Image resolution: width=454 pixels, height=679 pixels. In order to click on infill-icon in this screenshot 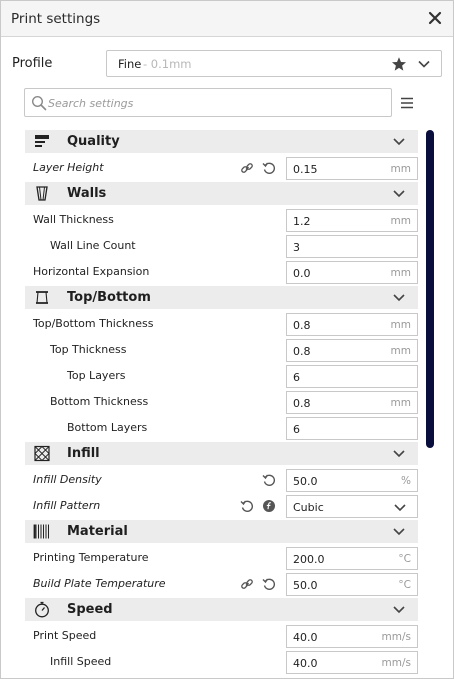, I will do `click(42, 453)`.